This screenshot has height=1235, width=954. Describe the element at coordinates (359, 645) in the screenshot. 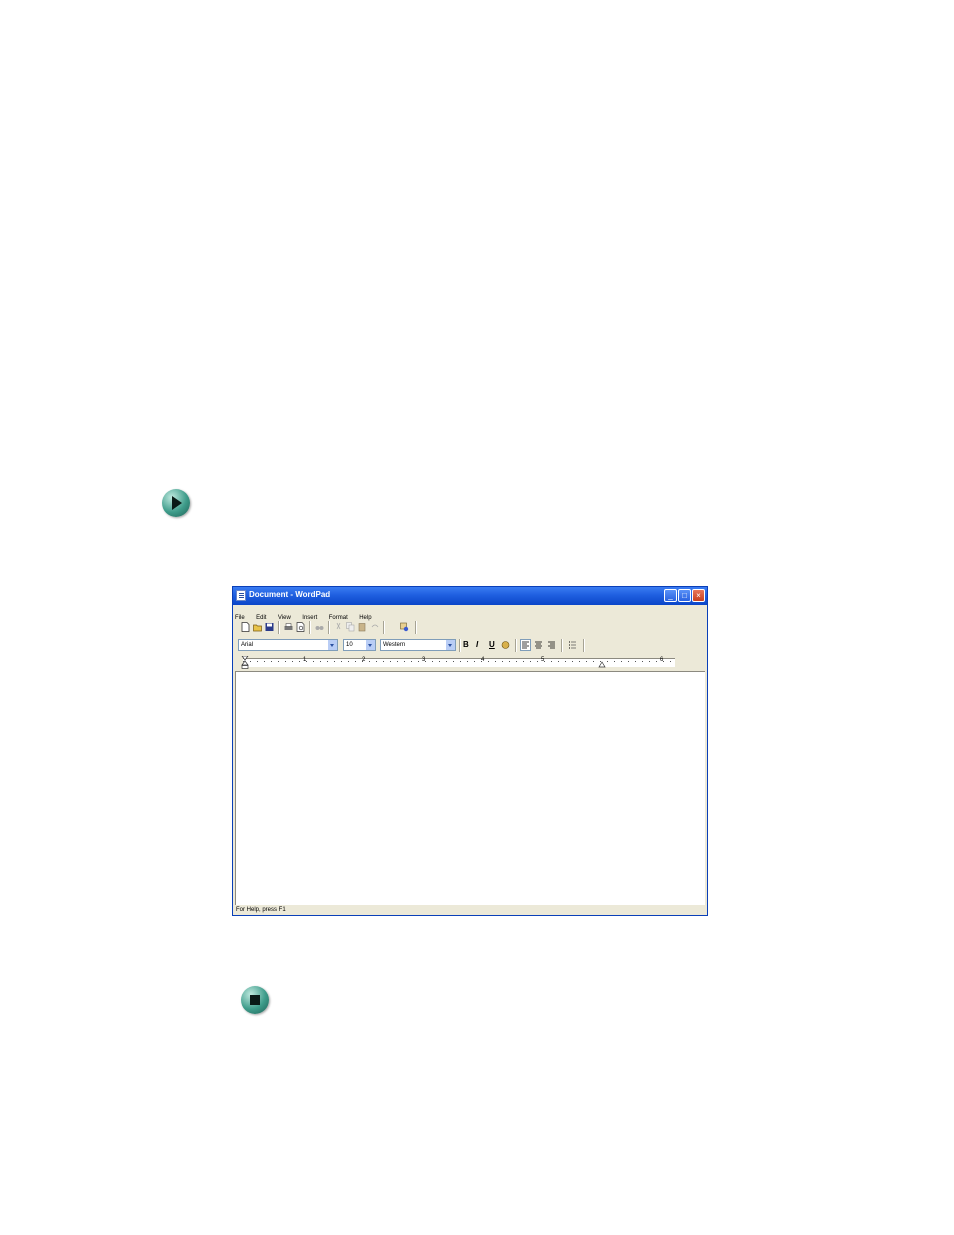

I see `font-size-combo: 10` at that location.